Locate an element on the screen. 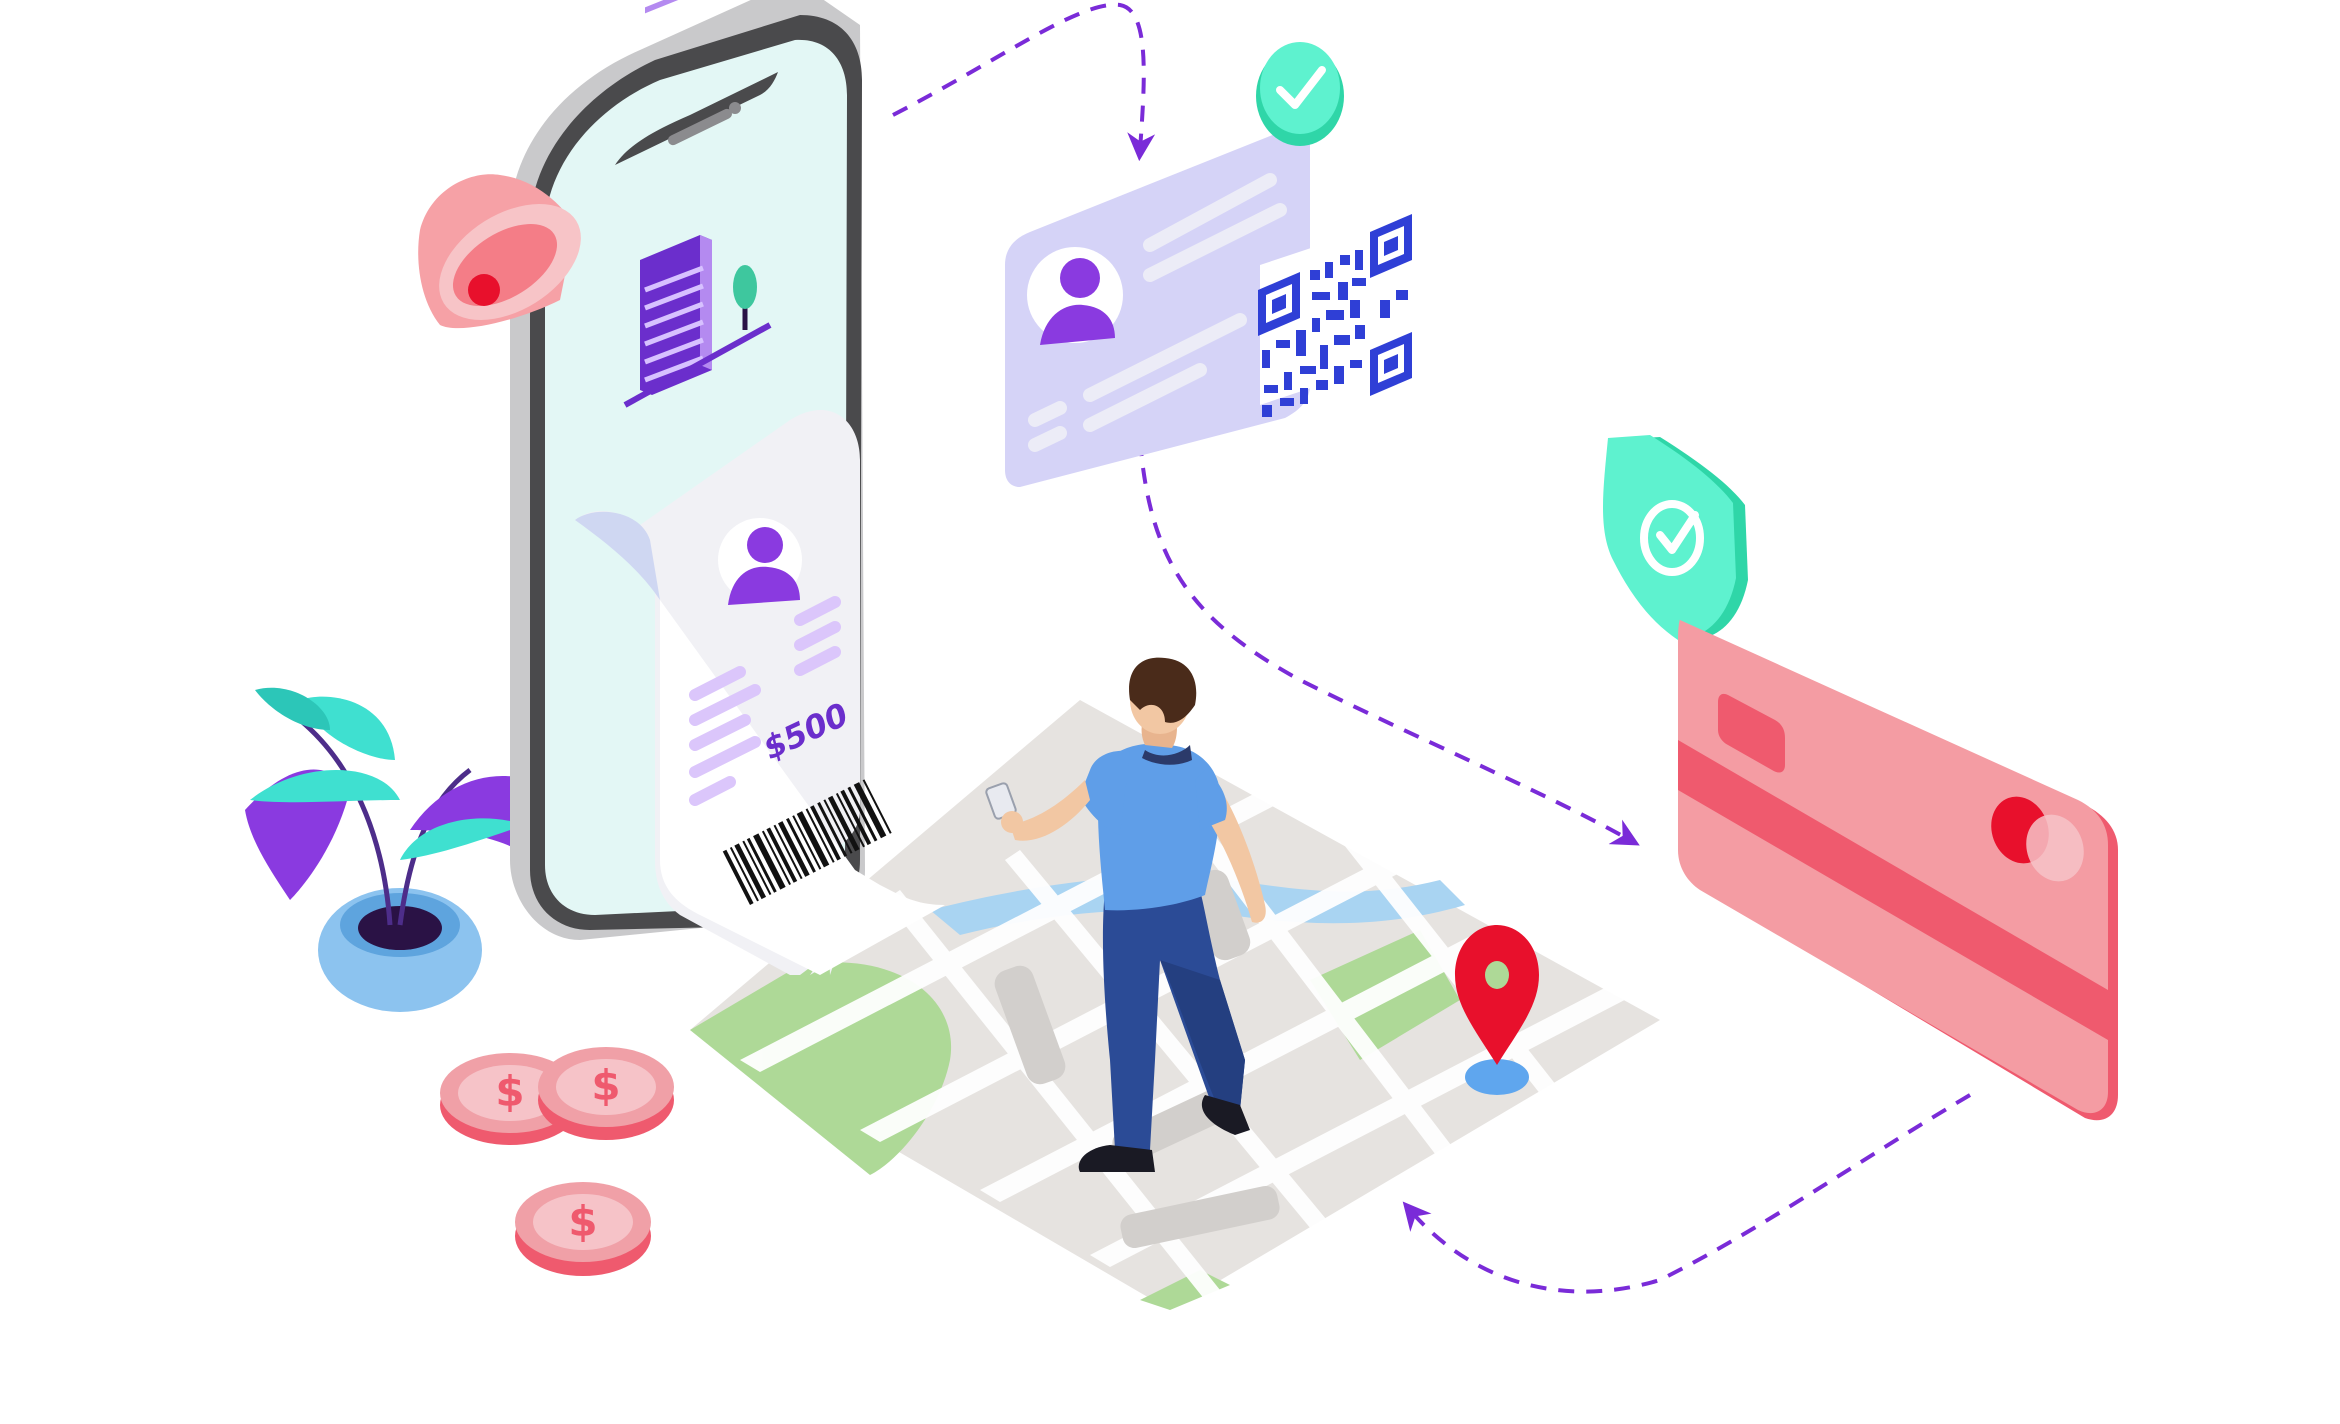 The image size is (2340, 1424). coin-icon: $ $ $ is located at coordinates (557, 1161).